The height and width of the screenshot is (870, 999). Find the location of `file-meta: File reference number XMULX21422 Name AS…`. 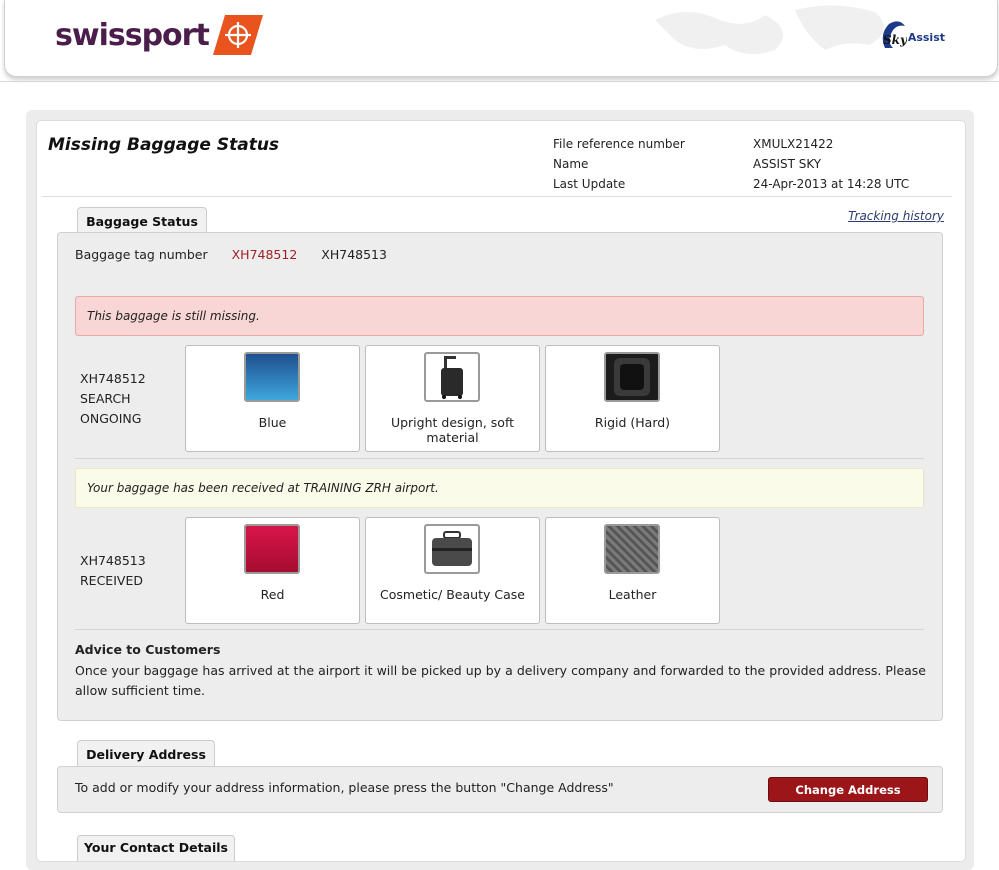

file-meta: File reference number XMULX21422 Name AS… is located at coordinates (731, 164).